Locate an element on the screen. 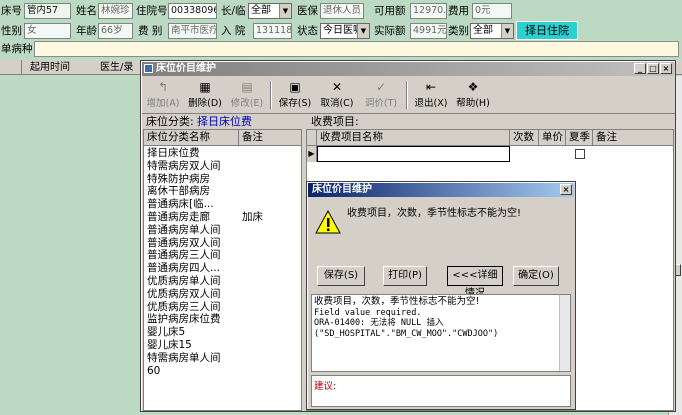 Image resolution: width=682 pixels, height=415 pixels. category-row: 优质病房单人间 is located at coordinates (222, 281).